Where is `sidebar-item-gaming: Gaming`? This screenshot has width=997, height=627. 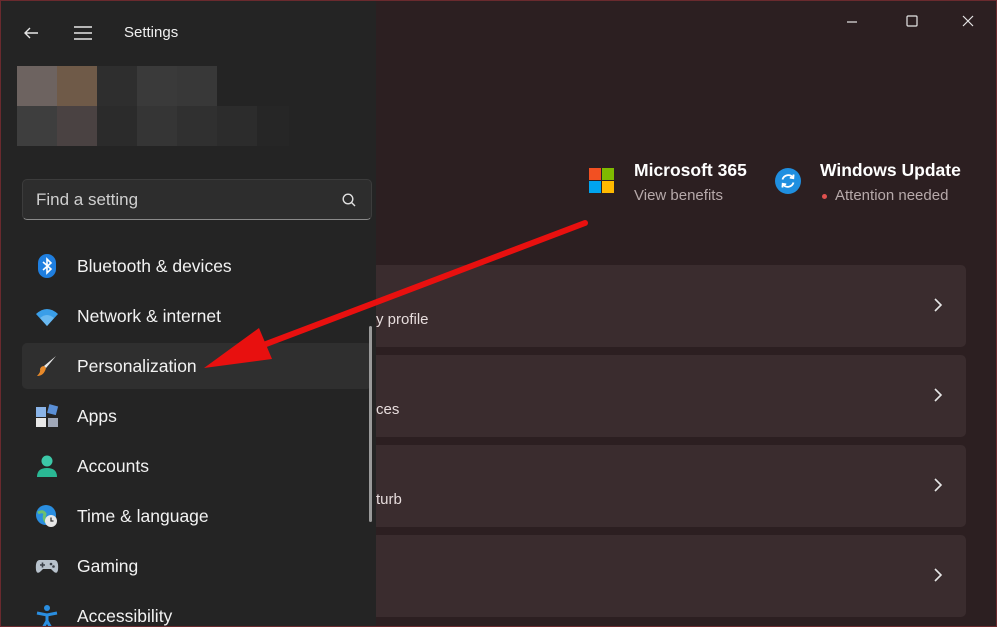 sidebar-item-gaming: Gaming is located at coordinates (197, 566).